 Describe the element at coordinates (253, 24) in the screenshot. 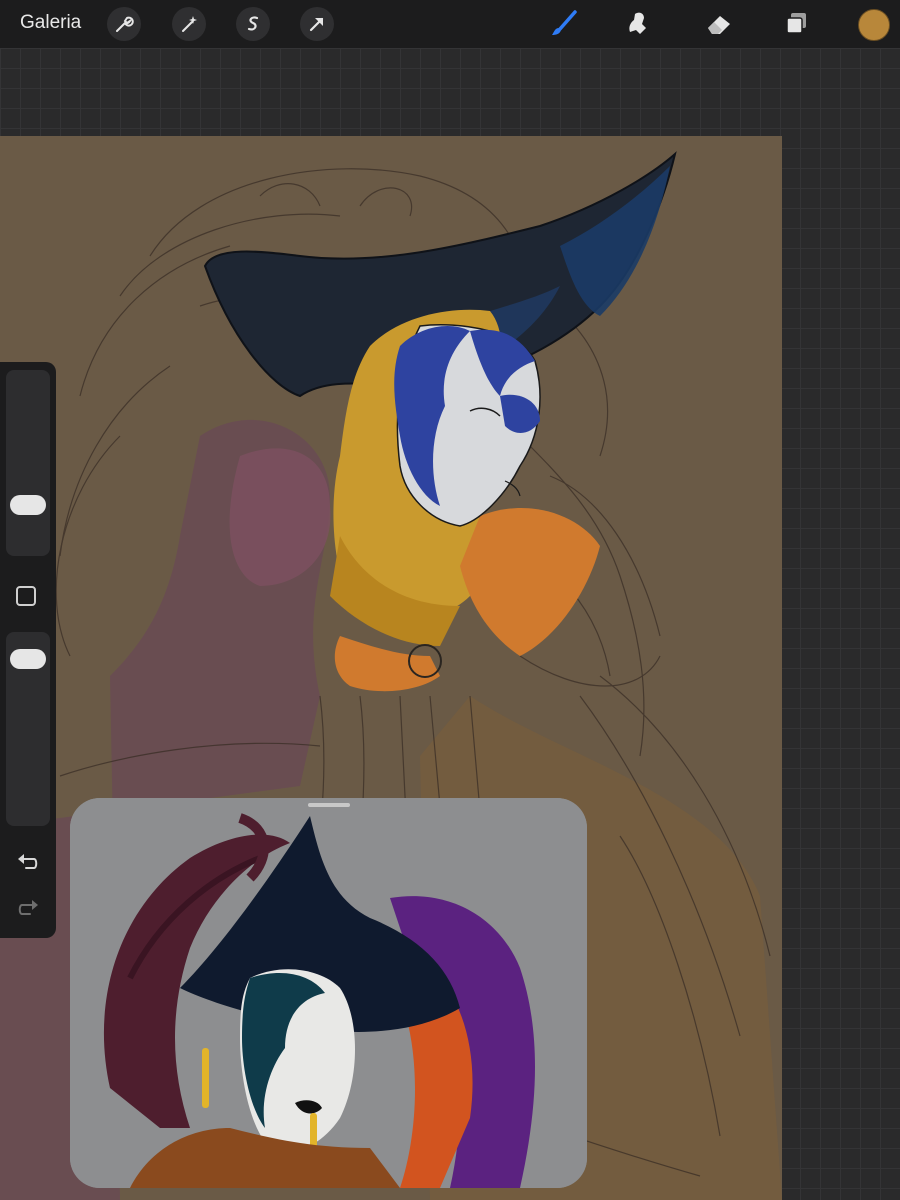

I see `selection-icon` at that location.